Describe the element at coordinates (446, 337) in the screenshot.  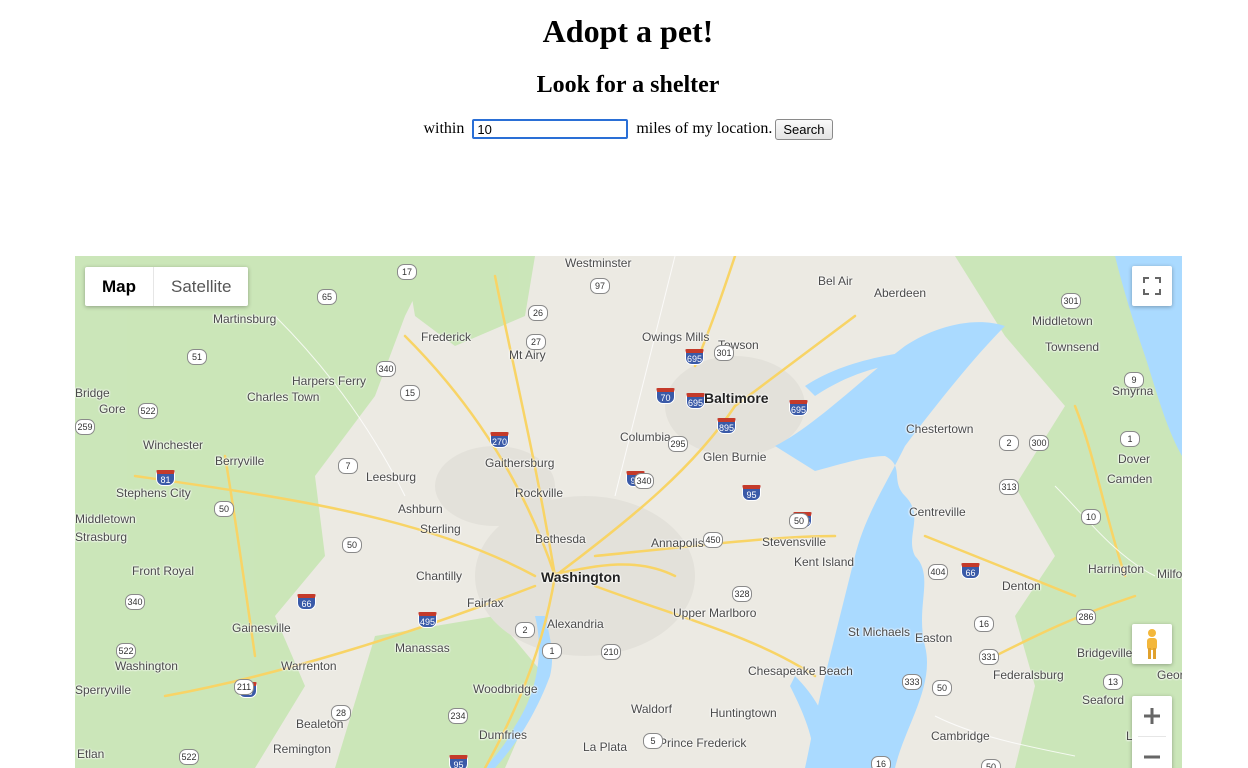
I see `map-town-label: Frederick` at that location.